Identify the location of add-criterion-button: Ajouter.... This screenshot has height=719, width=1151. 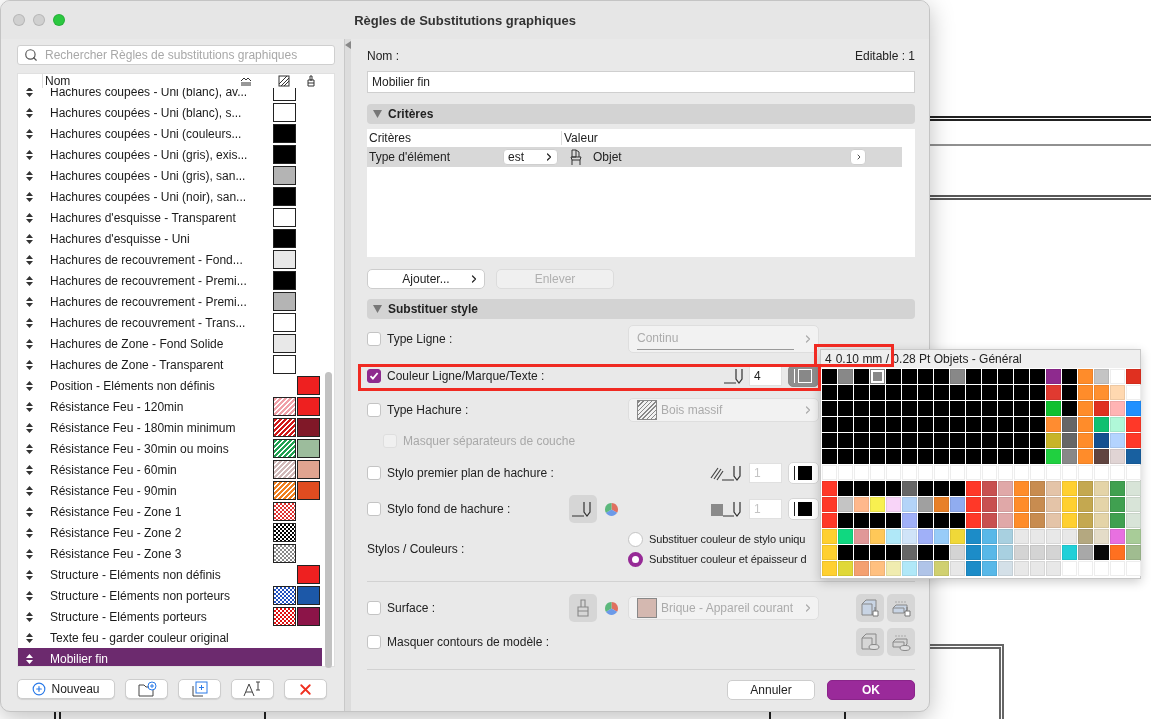
(426, 279).